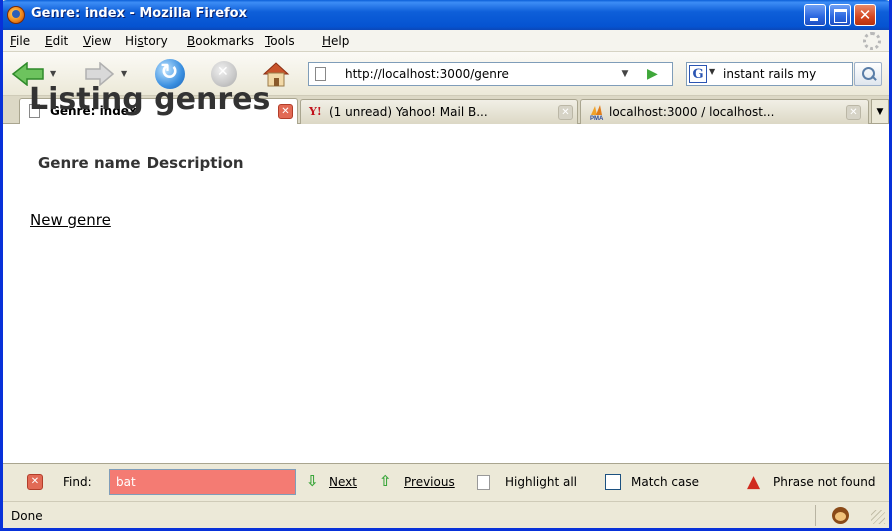 The image size is (892, 531). I want to click on column-header-genre-name: Genre name, so click(89, 163).